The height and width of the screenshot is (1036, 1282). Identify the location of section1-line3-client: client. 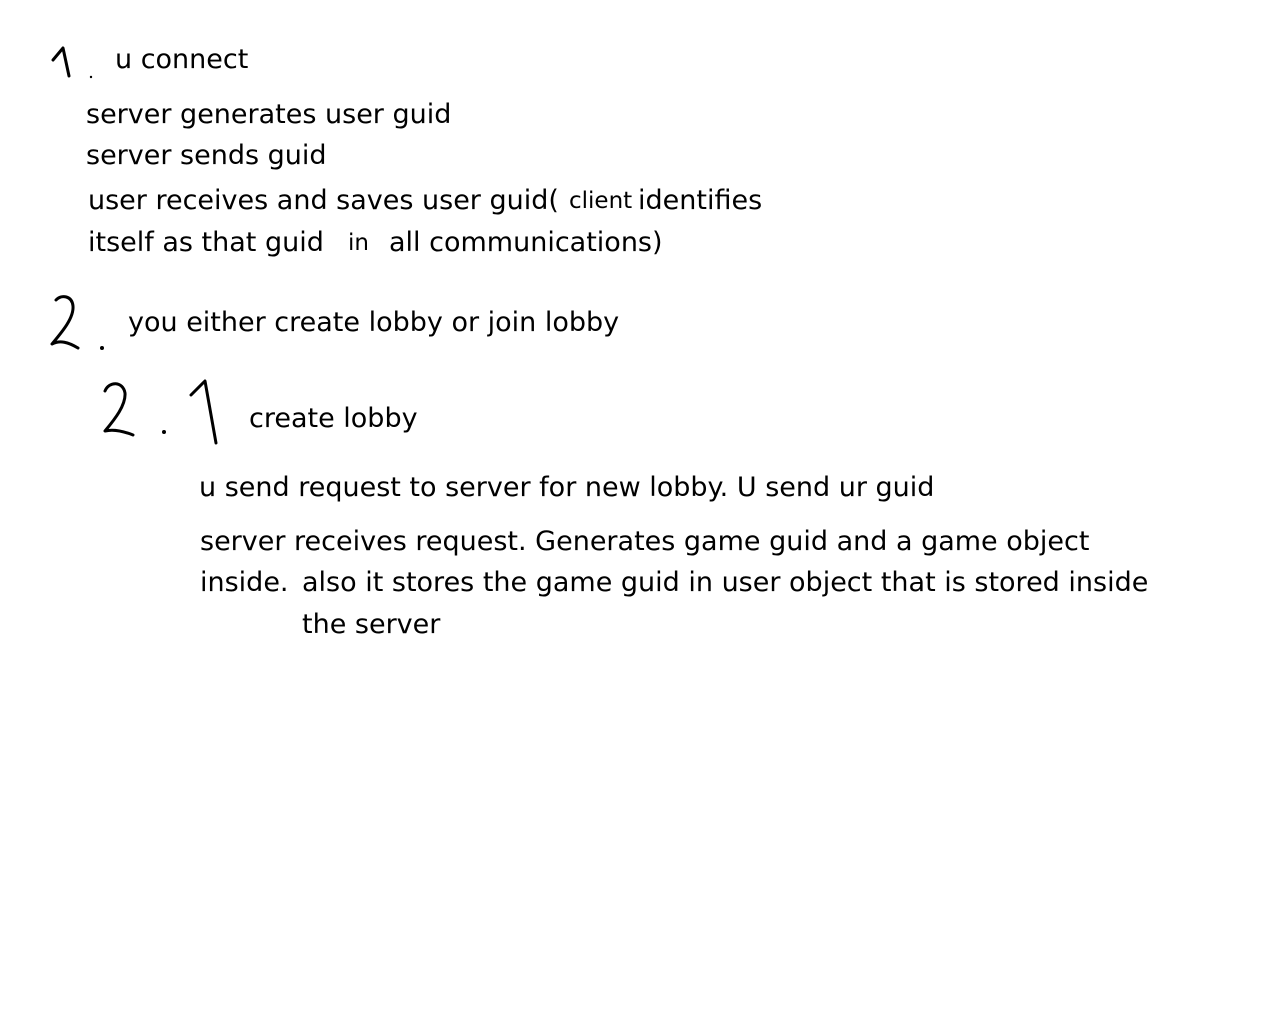
(601, 201).